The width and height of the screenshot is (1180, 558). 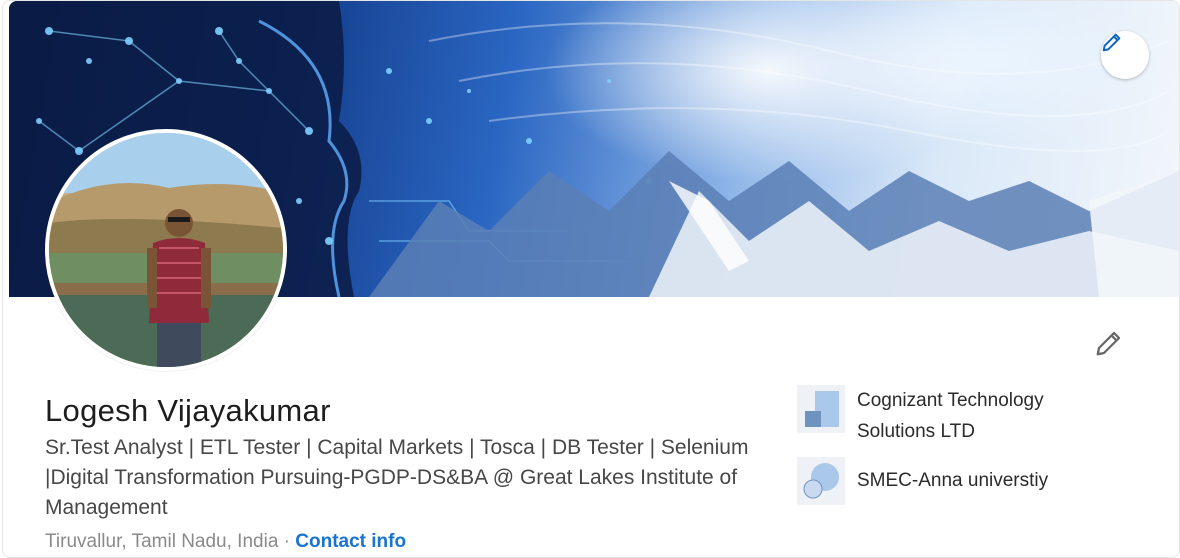 I want to click on edit-banner-button, so click(x=1125, y=55).